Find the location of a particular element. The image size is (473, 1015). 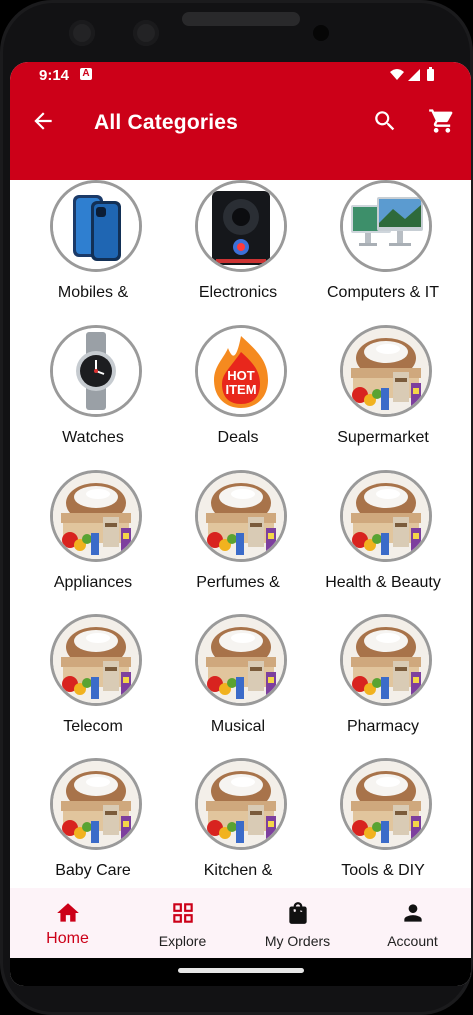

category-item: Supermarket is located at coordinates (385, 395).